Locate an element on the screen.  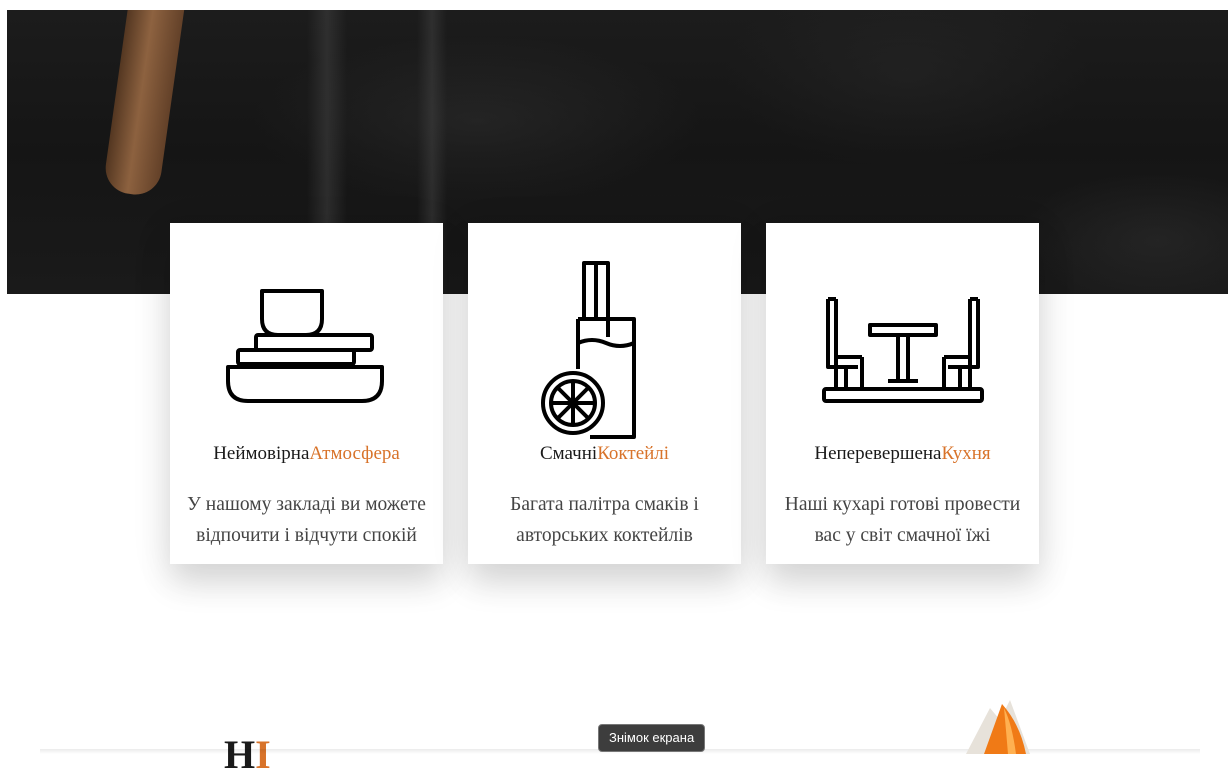
mountain-logo-icon is located at coordinates (998, 727).